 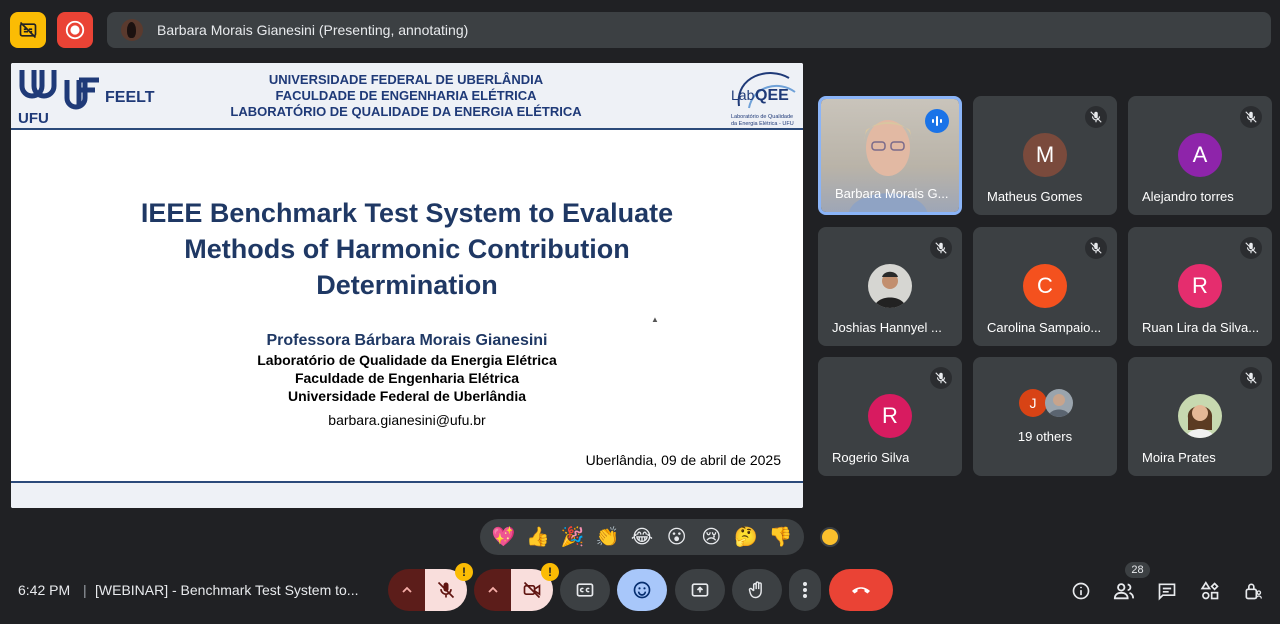 What do you see at coordinates (781, 537) in the screenshot?
I see `reaction-thumbs-down: 👎` at bounding box center [781, 537].